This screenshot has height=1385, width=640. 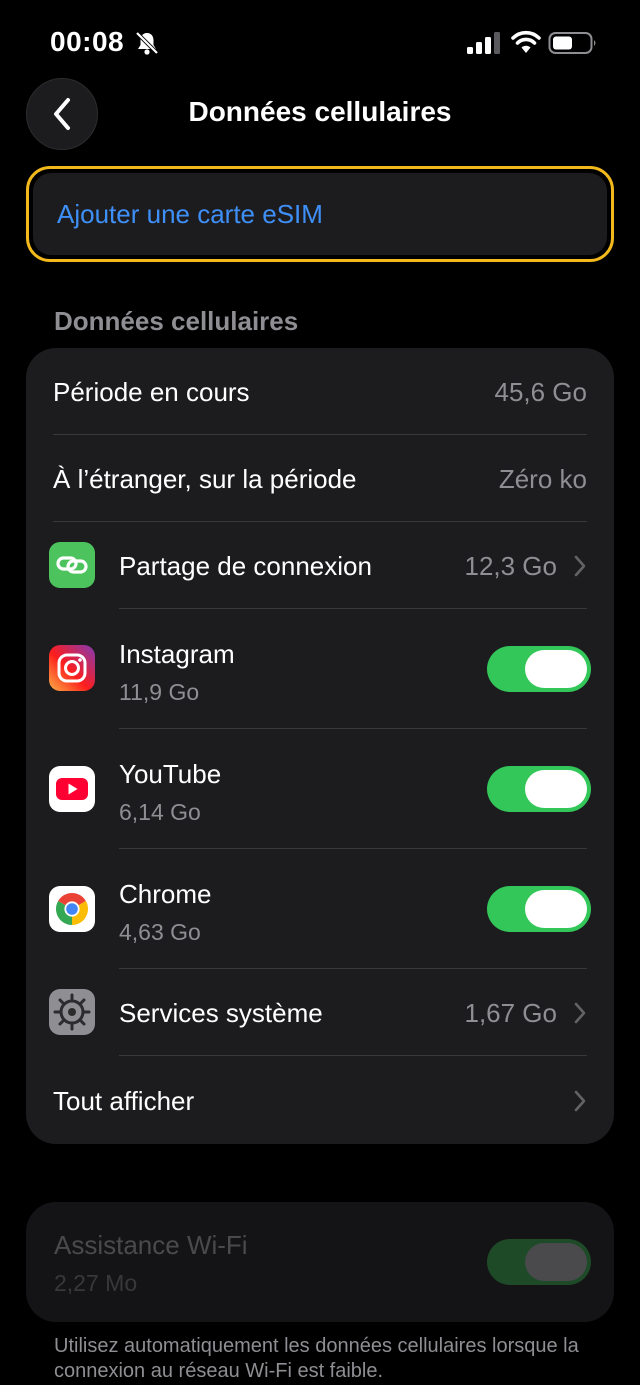 I want to click on current-period-row: Période en cours 45,6 Go, so click(x=320, y=391).